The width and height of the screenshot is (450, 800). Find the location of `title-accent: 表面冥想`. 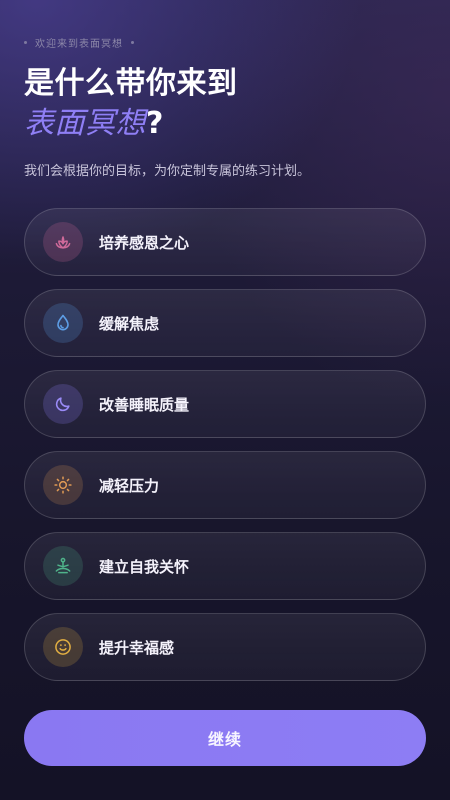

title-accent: 表面冥想 is located at coordinates (85, 123).